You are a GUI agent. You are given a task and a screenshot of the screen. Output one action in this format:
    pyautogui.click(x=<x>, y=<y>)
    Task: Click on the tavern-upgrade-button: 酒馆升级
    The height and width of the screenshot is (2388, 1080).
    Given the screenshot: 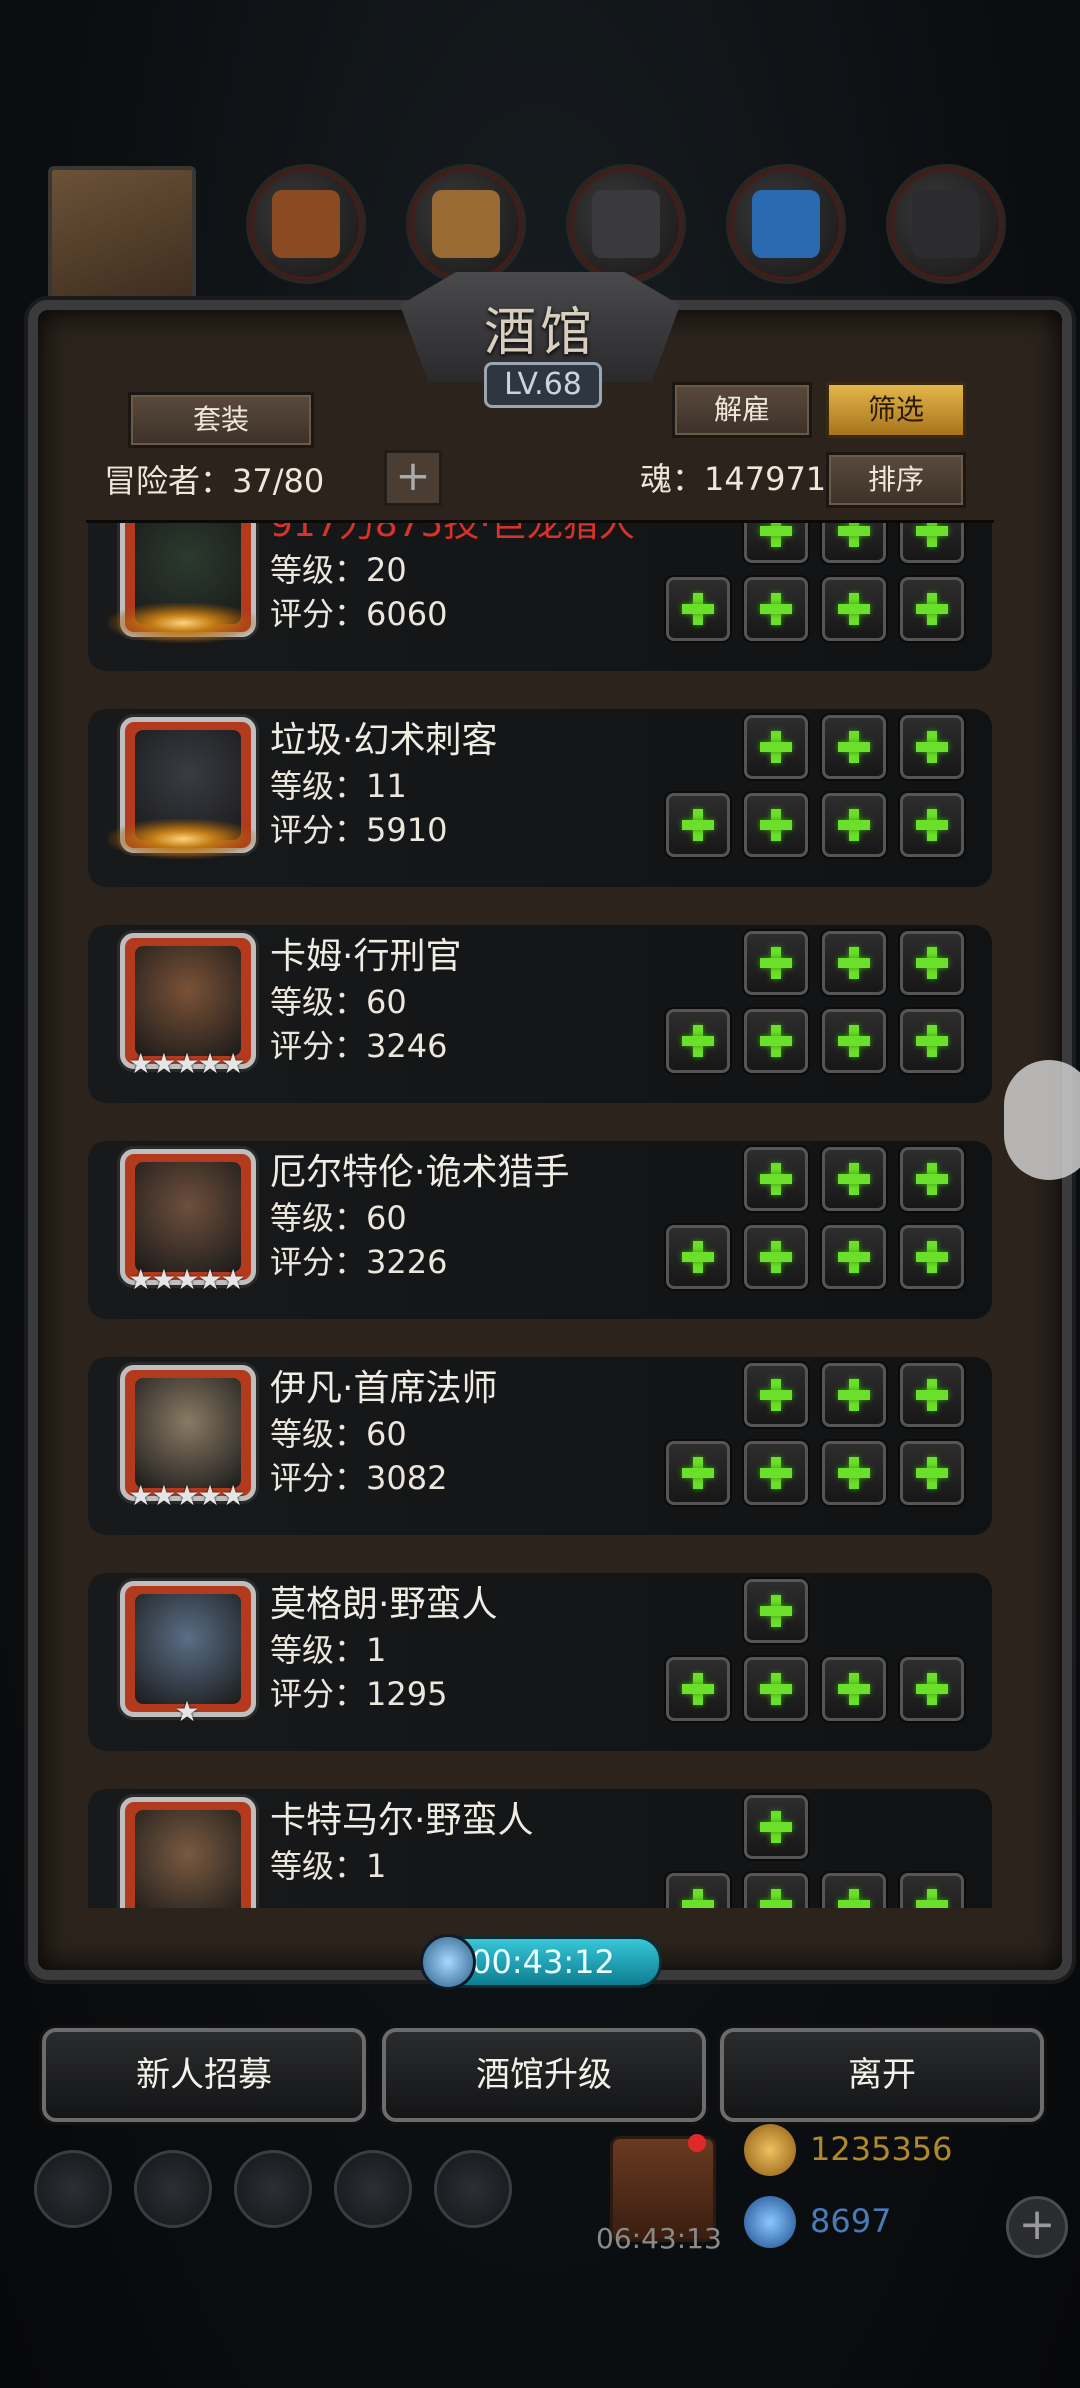 What is the action you would take?
    pyautogui.click(x=544, y=2075)
    